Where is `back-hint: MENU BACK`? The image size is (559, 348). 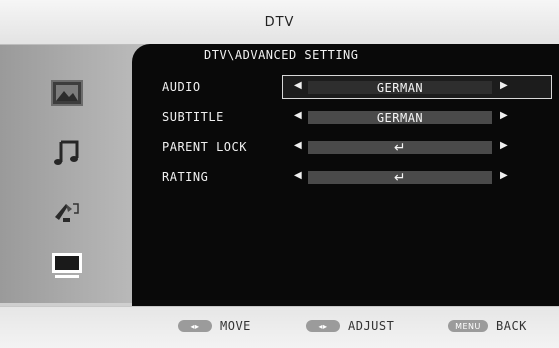 back-hint: MENU BACK is located at coordinates (487, 326).